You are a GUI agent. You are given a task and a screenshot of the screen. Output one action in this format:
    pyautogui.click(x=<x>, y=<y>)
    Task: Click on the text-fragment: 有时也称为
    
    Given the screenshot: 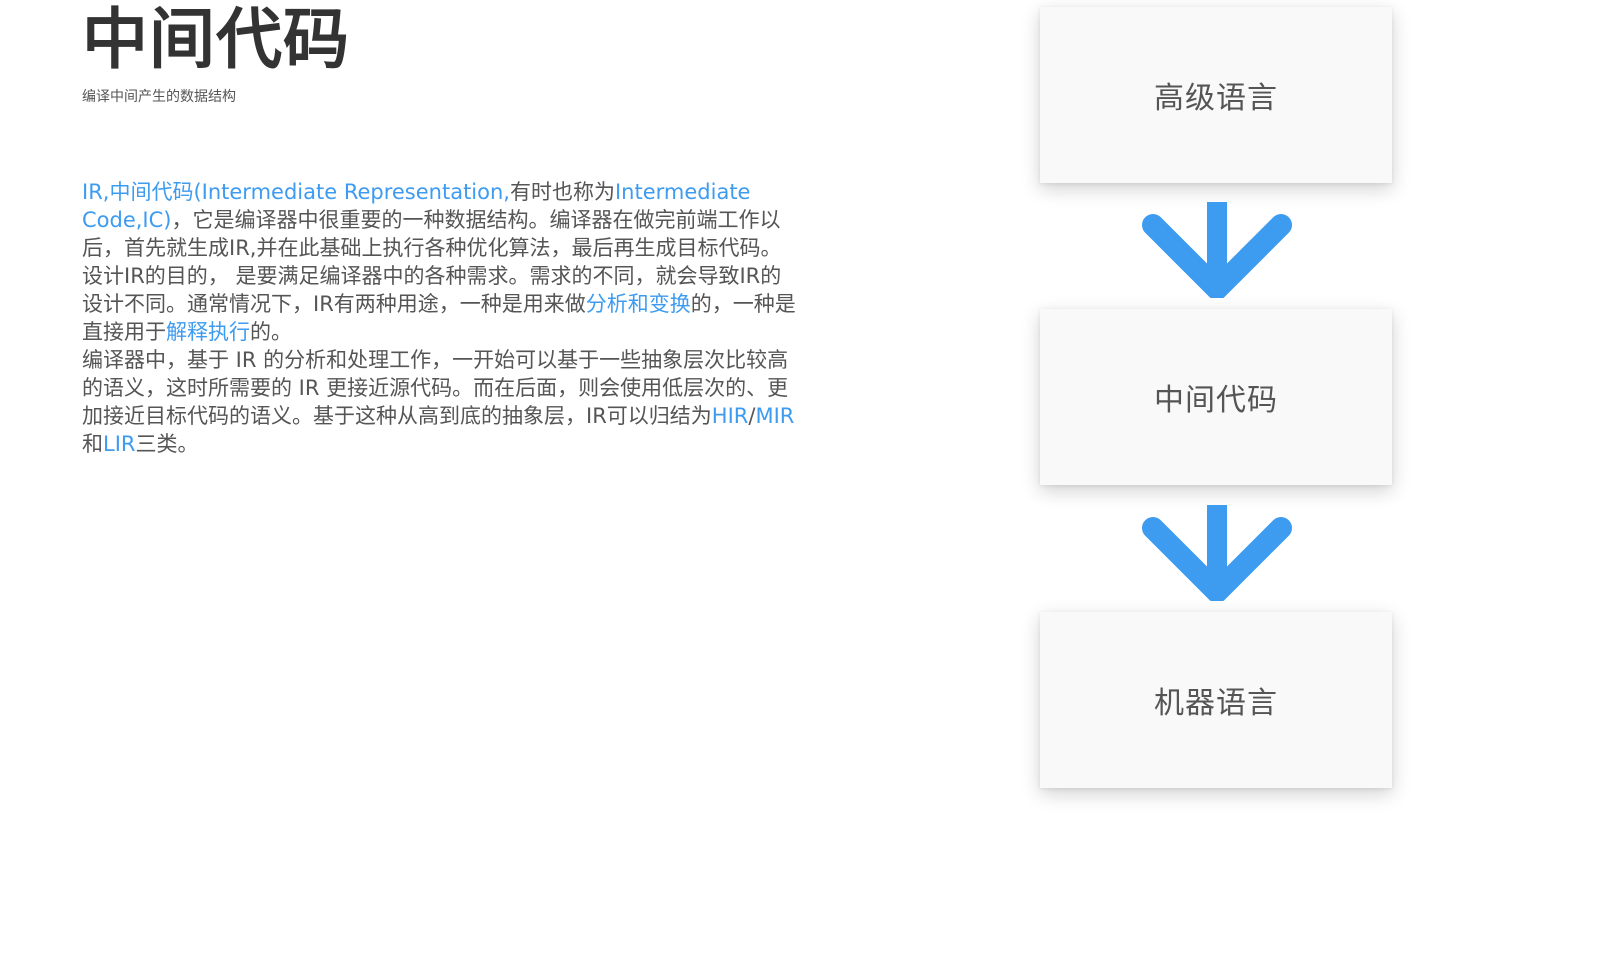 What is the action you would take?
    pyautogui.click(x=562, y=192)
    